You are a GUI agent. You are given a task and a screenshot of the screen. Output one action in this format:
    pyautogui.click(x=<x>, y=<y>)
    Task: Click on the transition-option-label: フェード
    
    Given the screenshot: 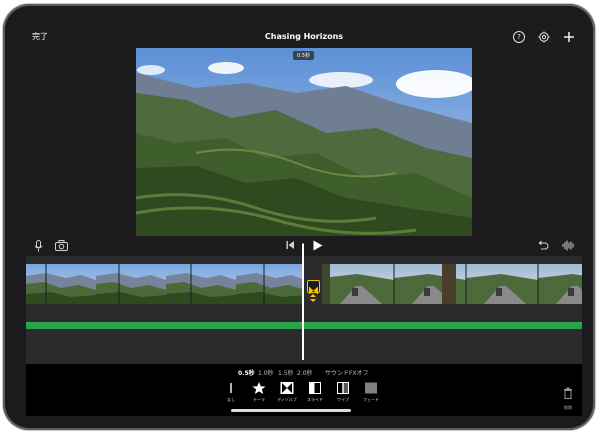 What is the action you would take?
    pyautogui.click(x=371, y=399)
    